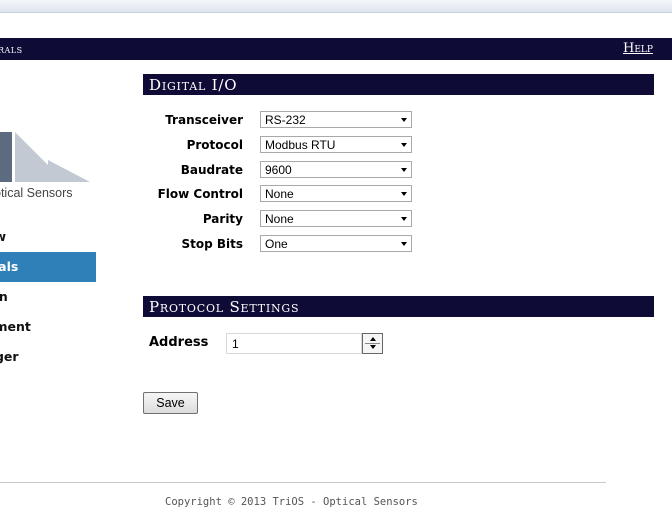 Image resolution: width=672 pixels, height=525 pixels. I want to click on sidebar-item-logger: gger, so click(48, 357).